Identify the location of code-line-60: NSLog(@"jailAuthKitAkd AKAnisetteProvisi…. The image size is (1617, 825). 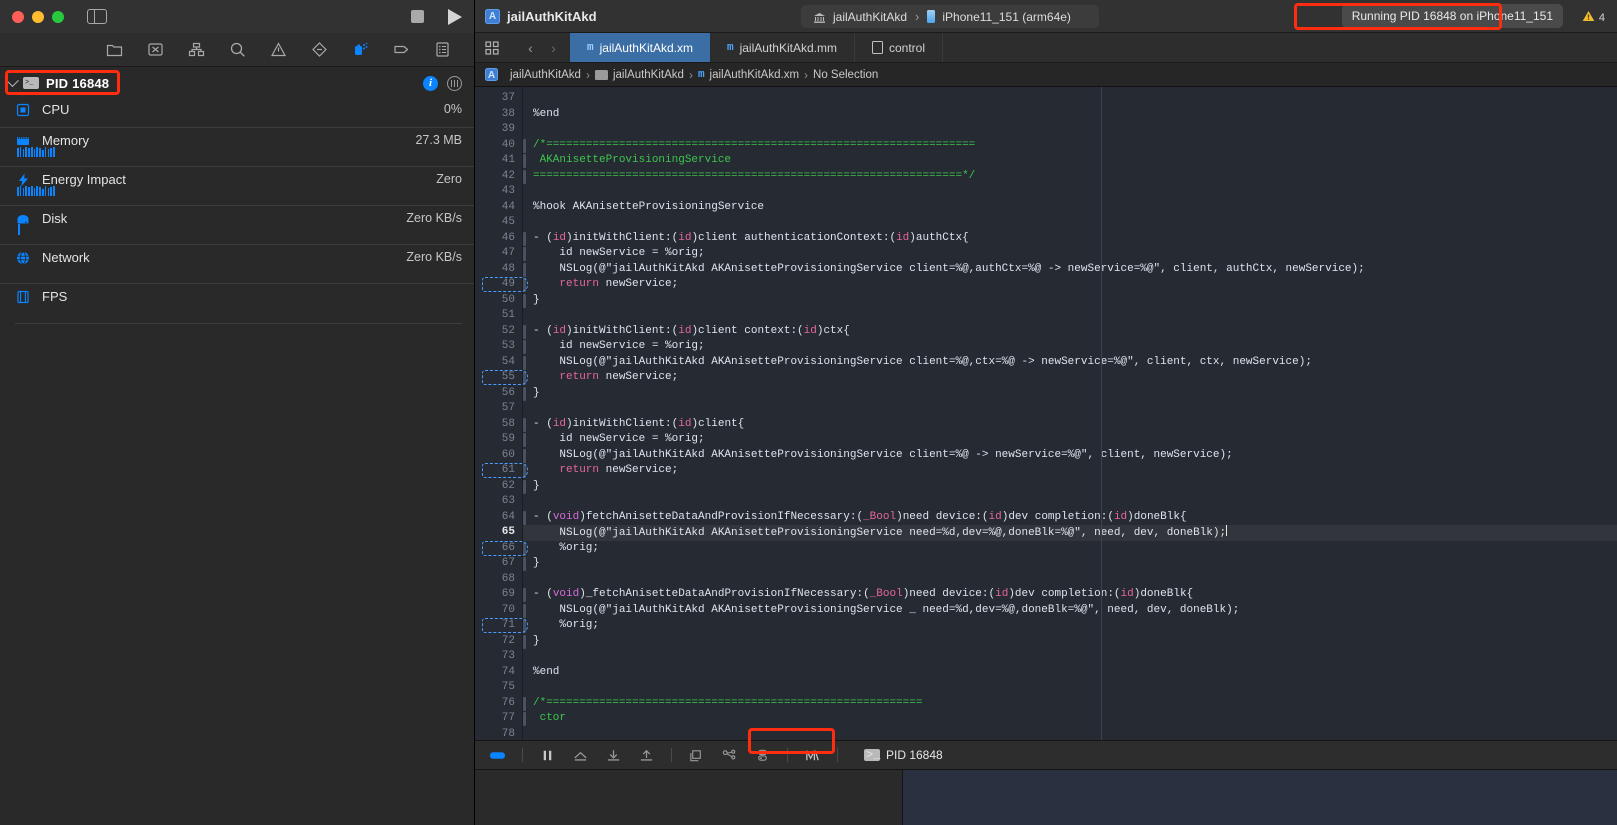
(1070, 456).